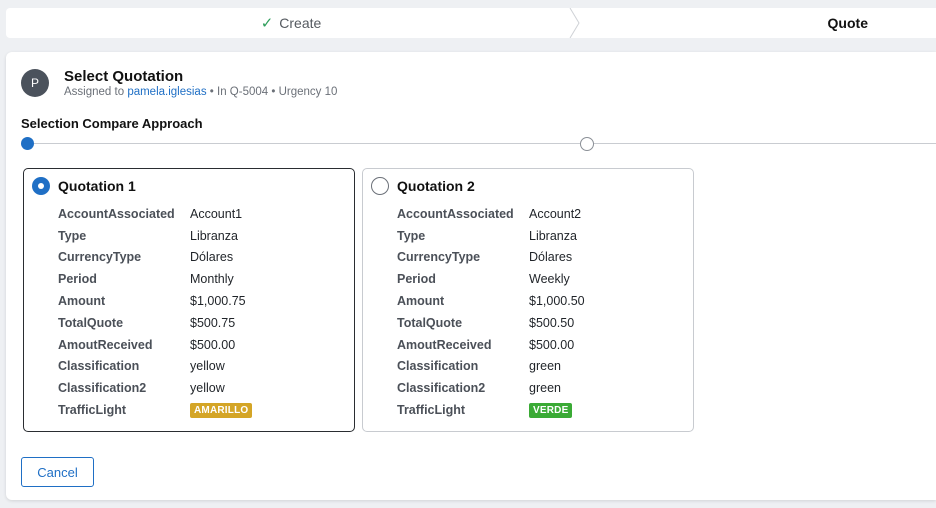 This screenshot has height=508, width=936. Describe the element at coordinates (57, 472) in the screenshot. I see `cancel-button: Cancel` at that location.